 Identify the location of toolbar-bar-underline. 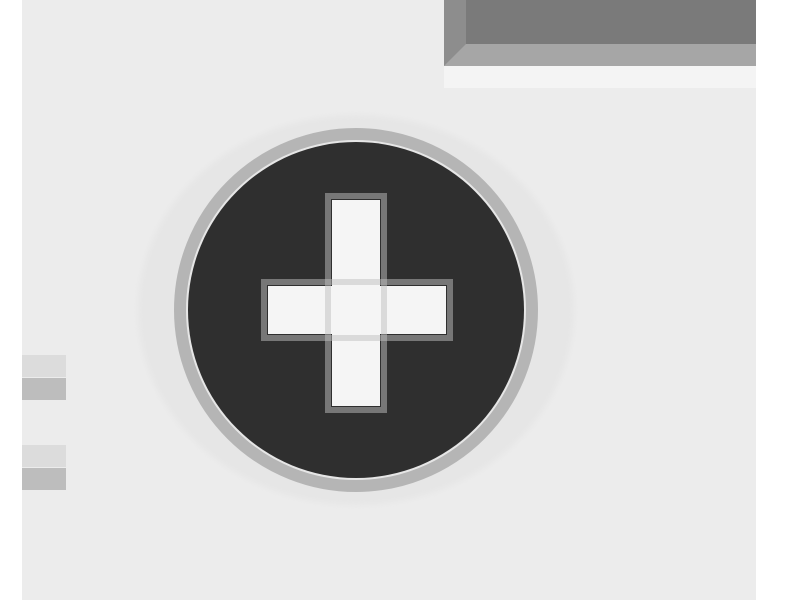
(600, 77).